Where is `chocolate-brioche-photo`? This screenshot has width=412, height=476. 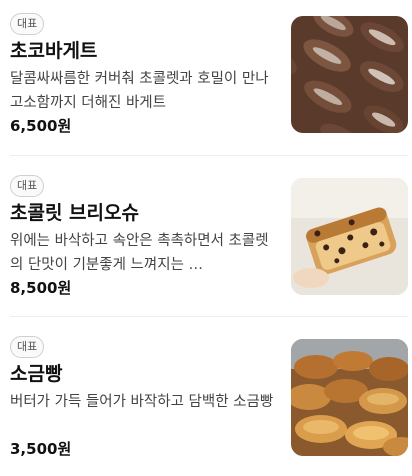 chocolate-brioche-photo is located at coordinates (349, 236).